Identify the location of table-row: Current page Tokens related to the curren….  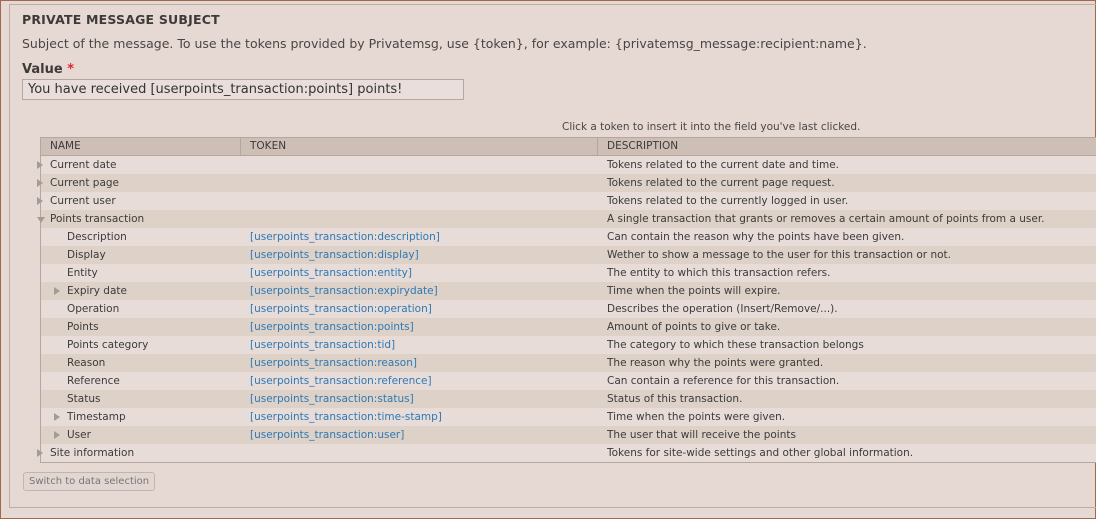
(566, 183).